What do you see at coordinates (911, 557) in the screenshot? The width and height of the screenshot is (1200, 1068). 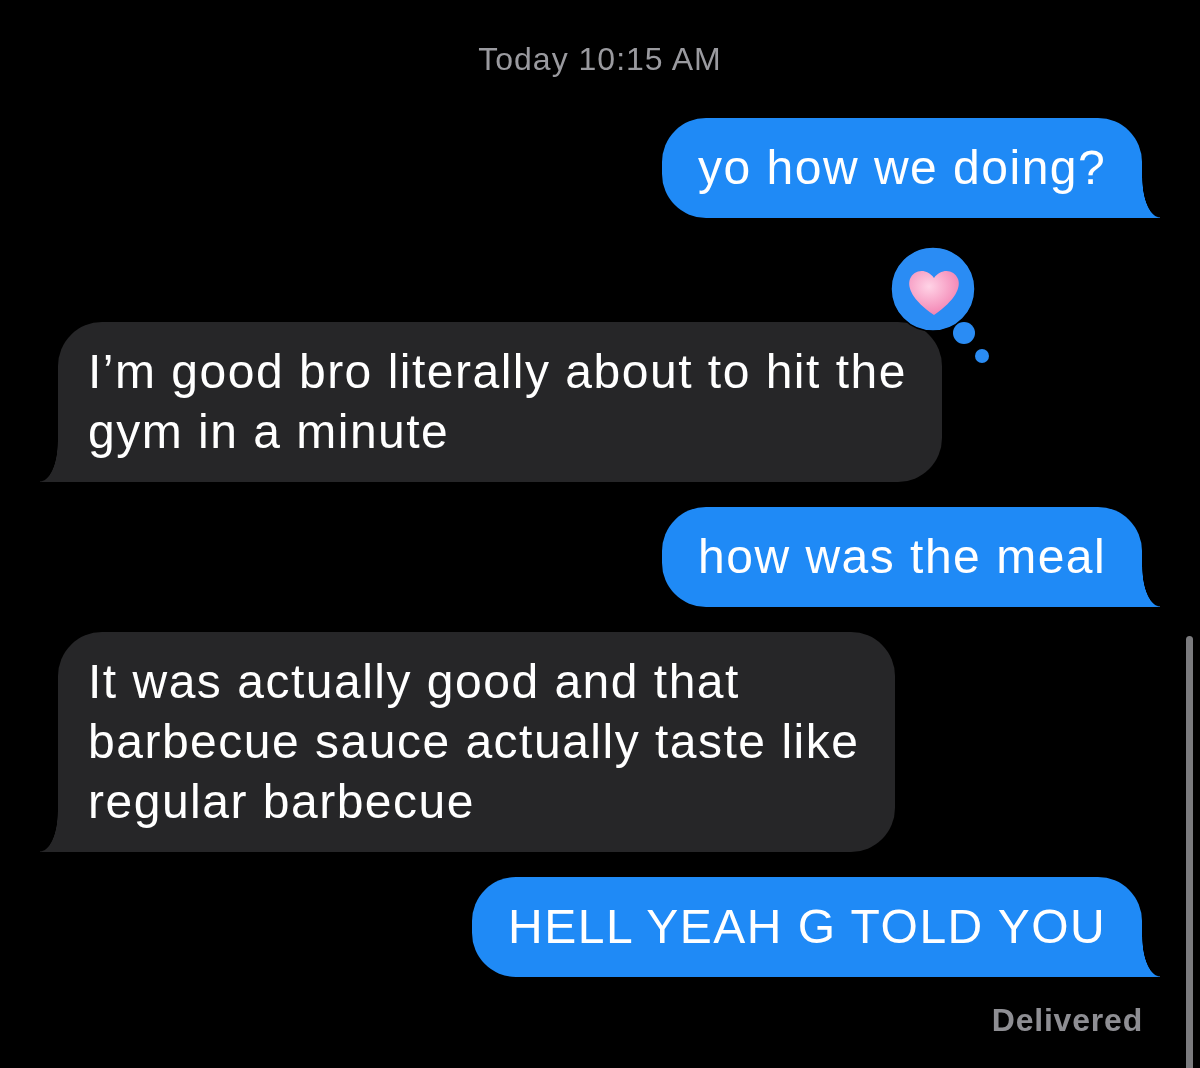 I see `message-bubble: how was the meal` at bounding box center [911, 557].